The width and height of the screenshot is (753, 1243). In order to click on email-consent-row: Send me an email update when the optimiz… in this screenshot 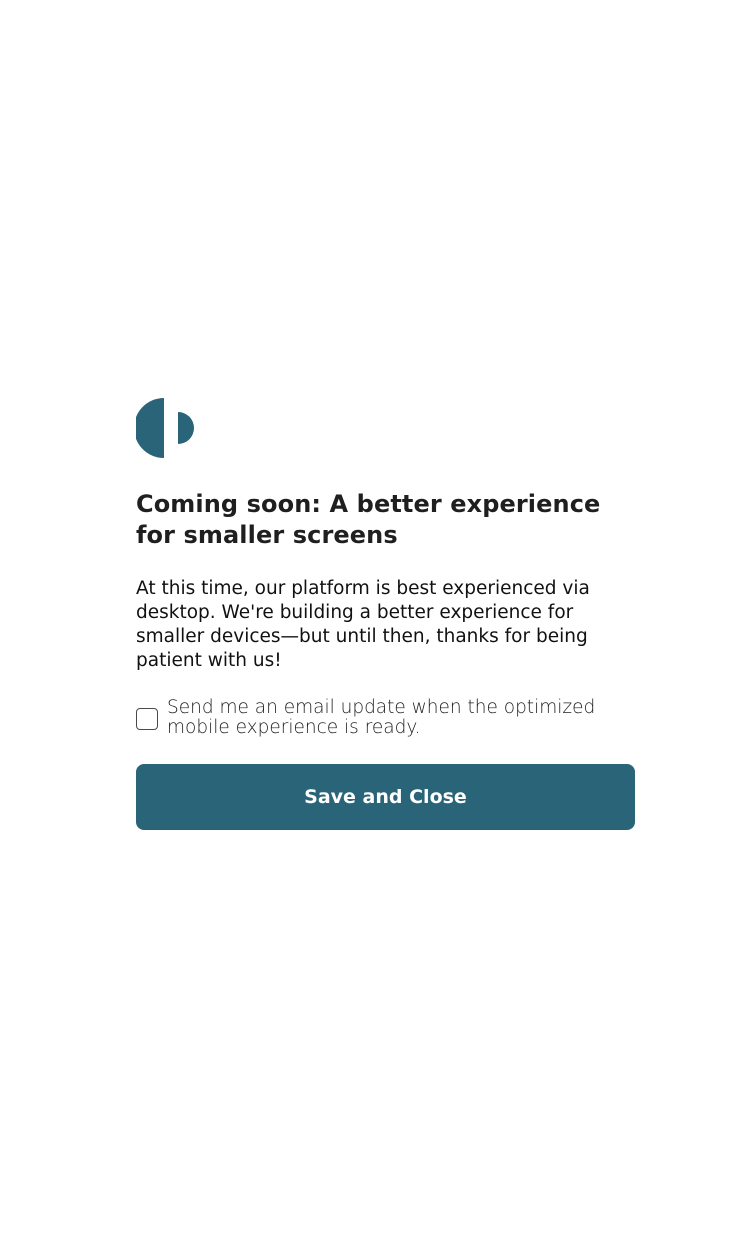, I will do `click(385, 718)`.